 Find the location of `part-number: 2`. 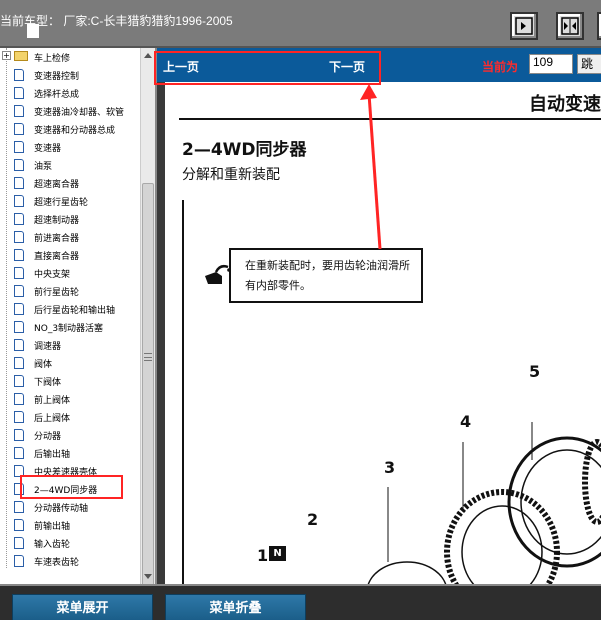

part-number: 2 is located at coordinates (313, 519).